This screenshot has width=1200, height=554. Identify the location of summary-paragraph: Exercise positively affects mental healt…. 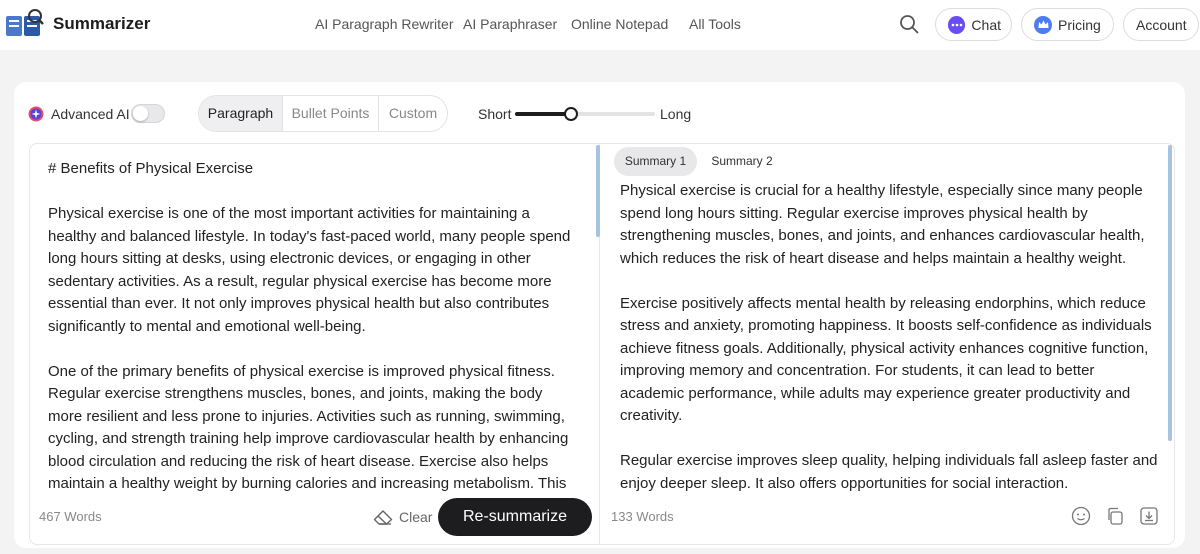
(886, 359).